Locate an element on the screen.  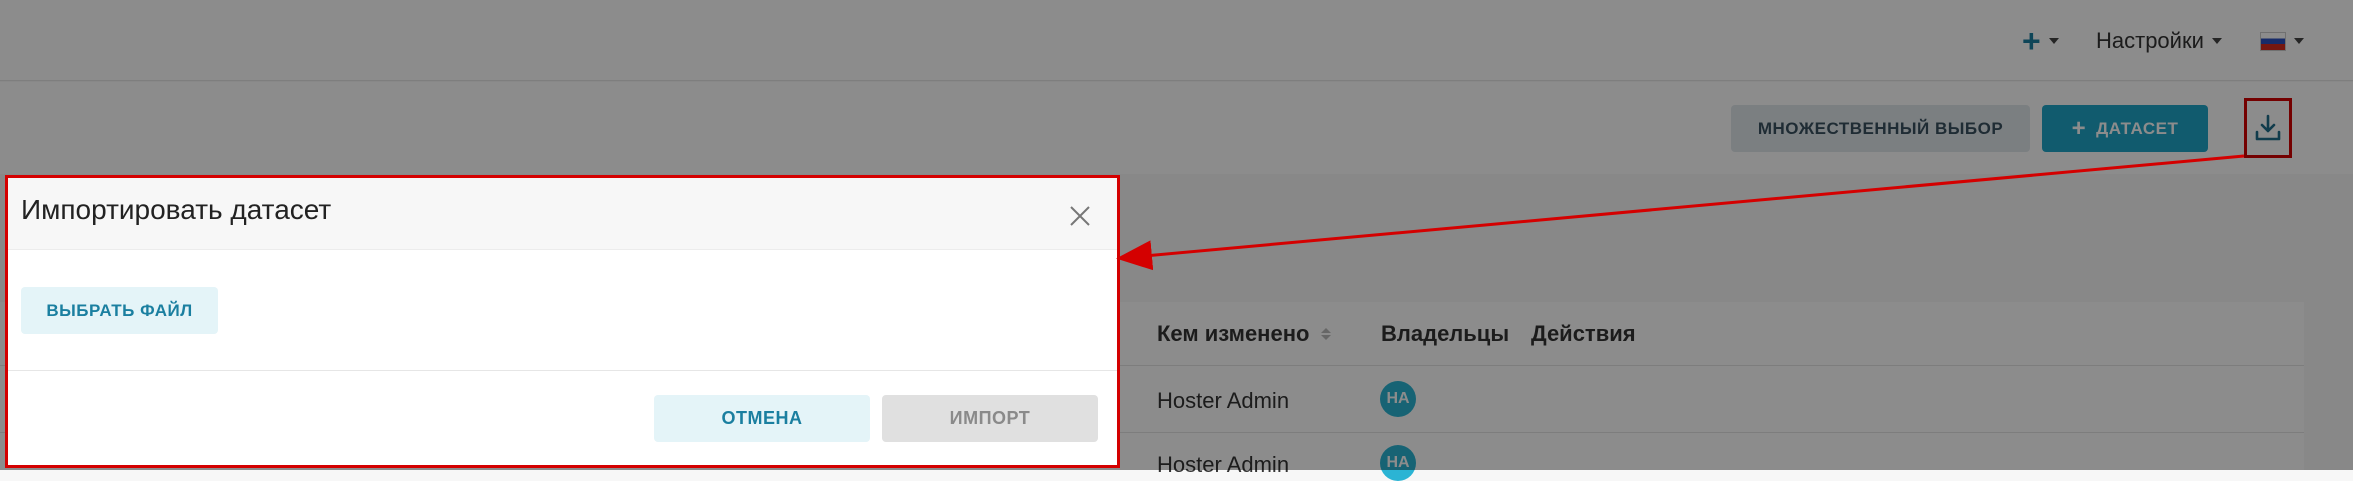
choose-file-label: ВЫБРАТЬ ФАЙЛ is located at coordinates (119, 310).